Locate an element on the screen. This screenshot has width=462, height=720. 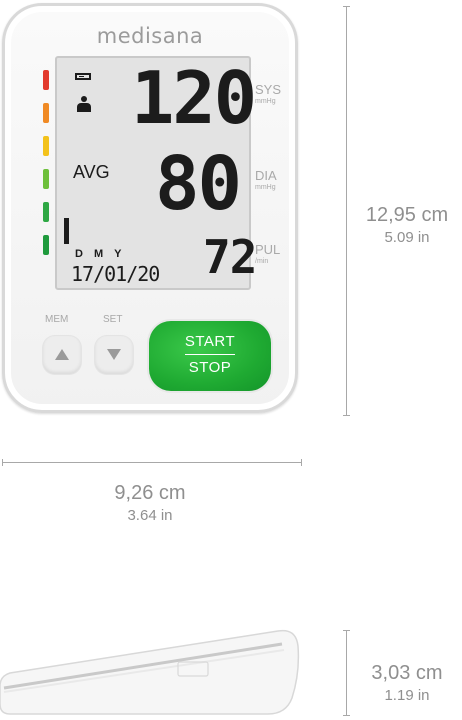
dia-label: DIA is located at coordinates (266, 175).